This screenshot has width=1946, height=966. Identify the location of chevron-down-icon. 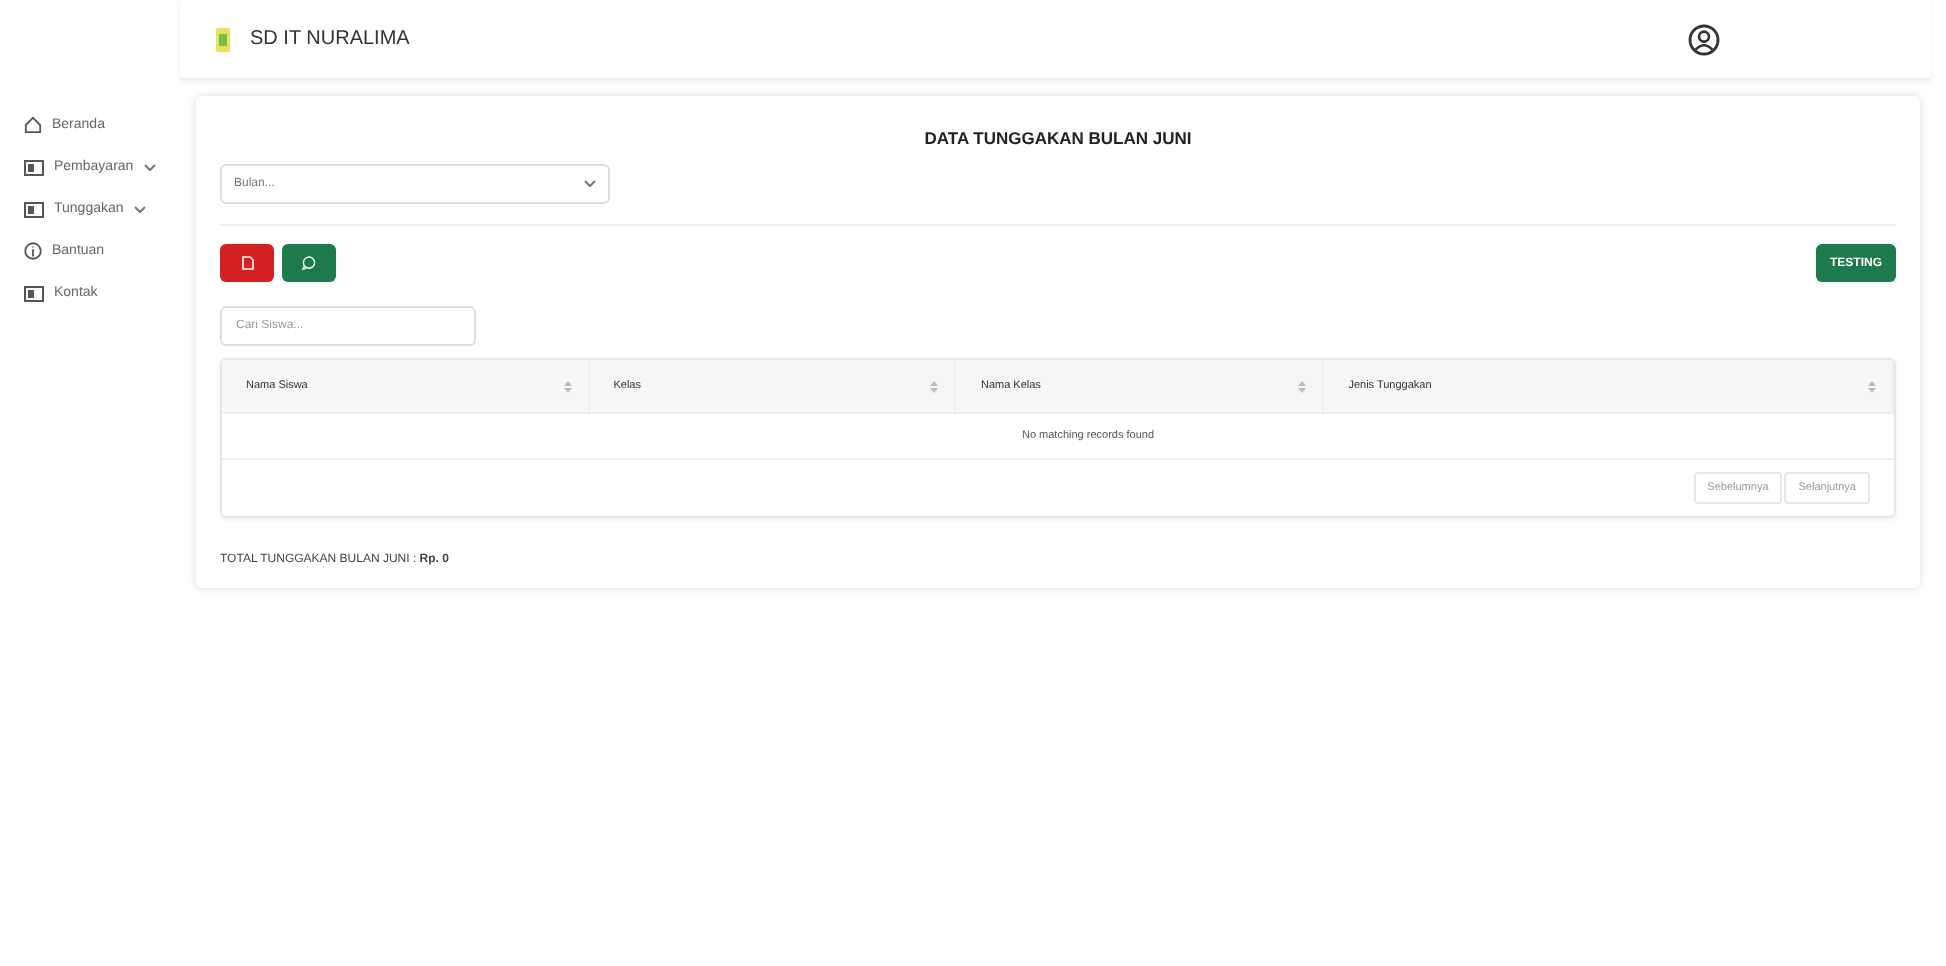
(590, 184).